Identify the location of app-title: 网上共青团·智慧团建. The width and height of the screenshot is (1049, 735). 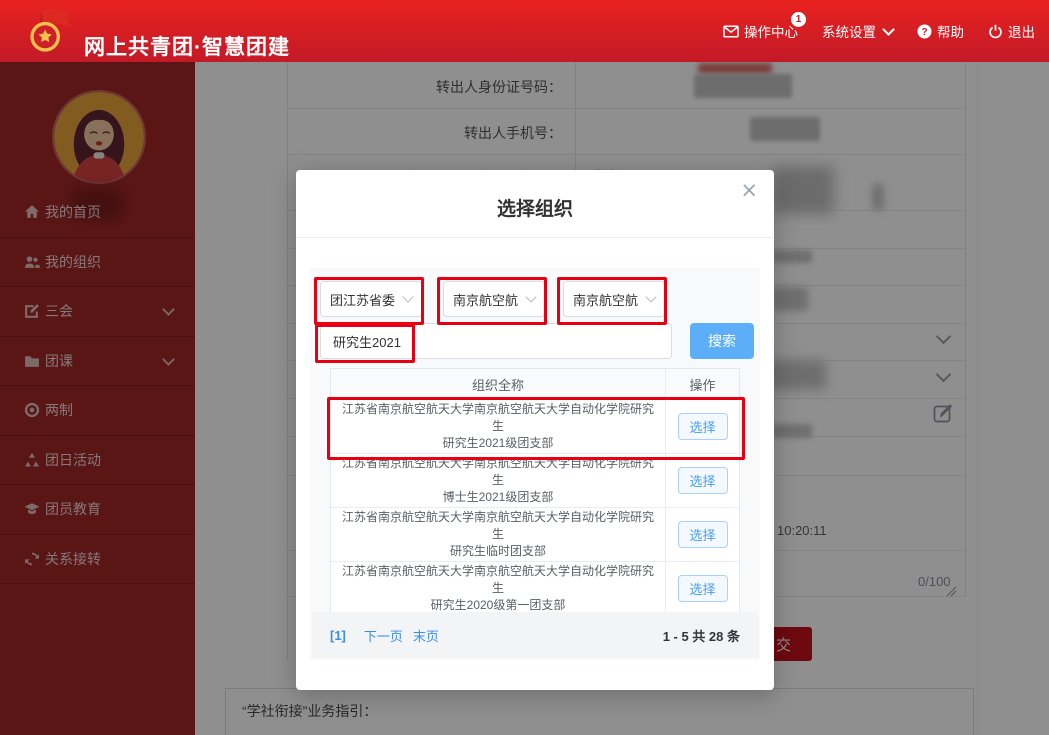
(187, 48).